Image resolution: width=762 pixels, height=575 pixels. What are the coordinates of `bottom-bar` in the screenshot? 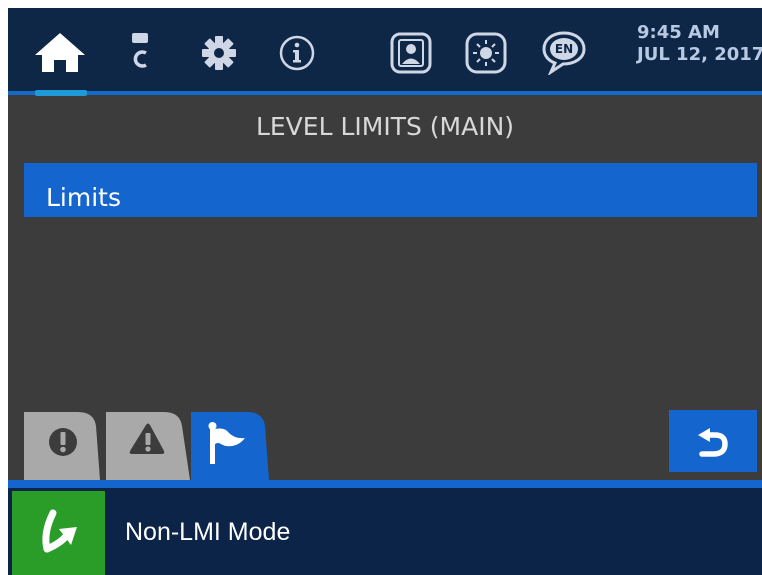 It's located at (385, 531).